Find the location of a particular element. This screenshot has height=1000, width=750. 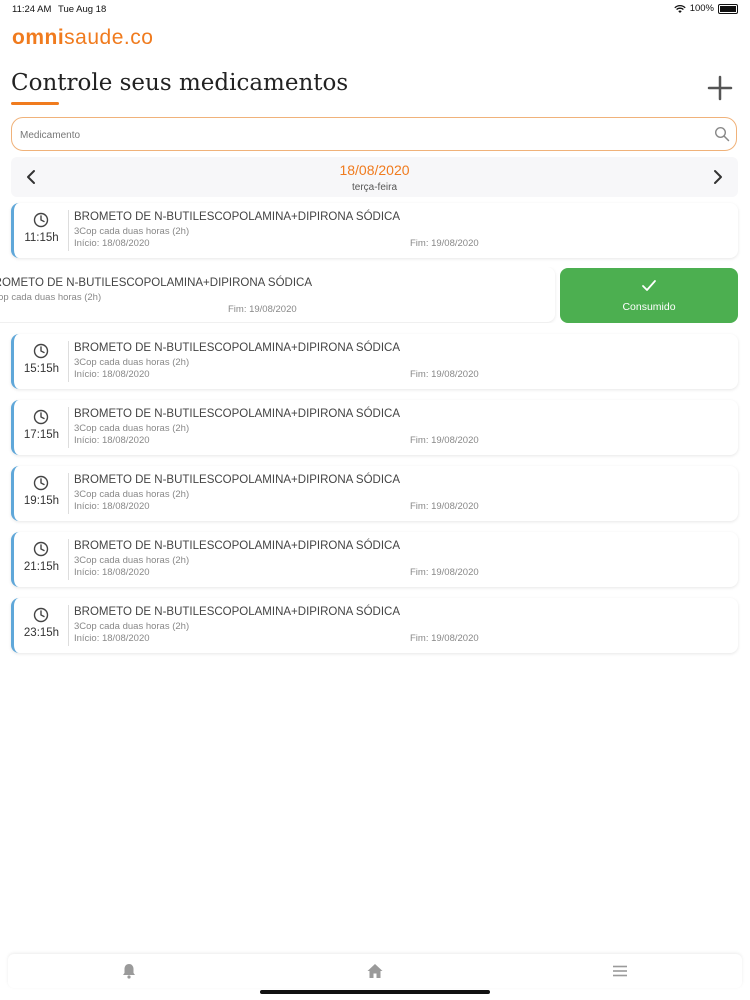

consumed-label: Consumido is located at coordinates (649, 307).